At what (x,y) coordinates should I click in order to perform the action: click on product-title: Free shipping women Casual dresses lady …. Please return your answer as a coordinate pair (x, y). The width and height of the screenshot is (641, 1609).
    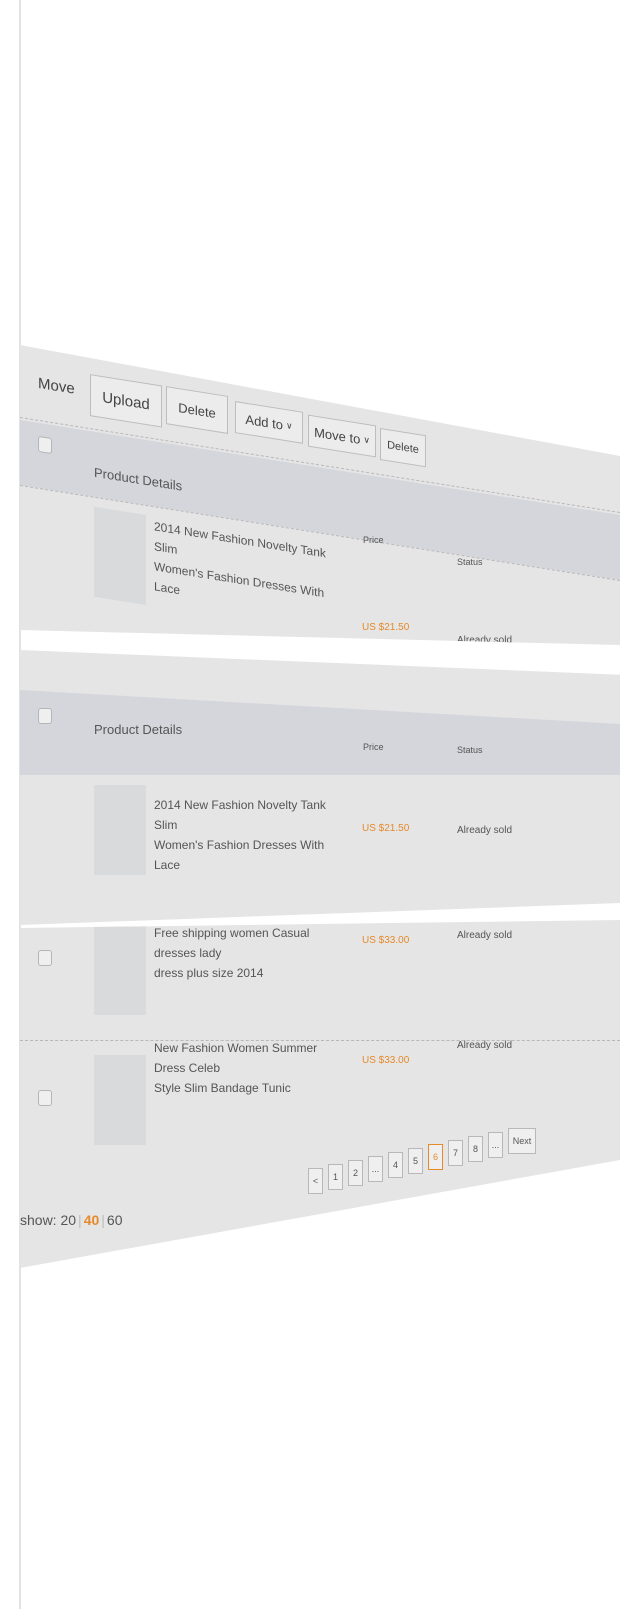
    Looking at the image, I should click on (244, 953).